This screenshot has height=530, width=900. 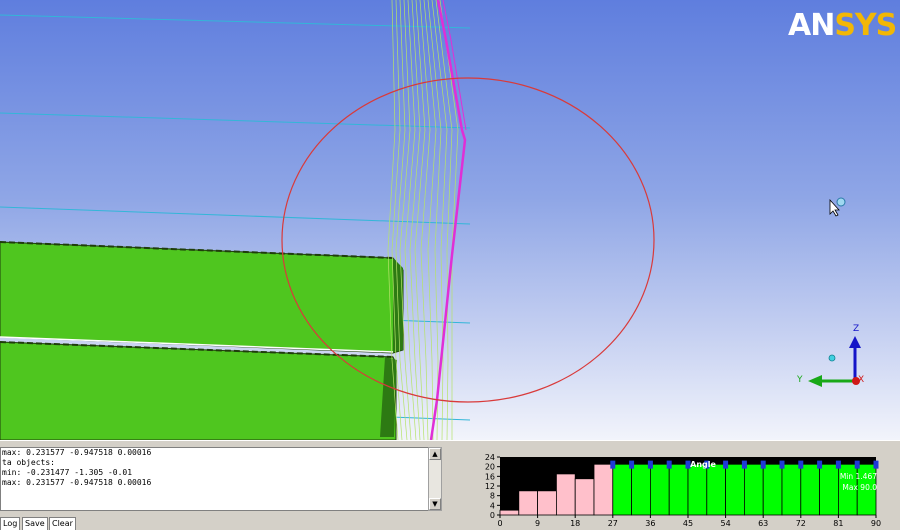 What do you see at coordinates (811, 25) in the screenshot?
I see `logo-text-an: AN` at bounding box center [811, 25].